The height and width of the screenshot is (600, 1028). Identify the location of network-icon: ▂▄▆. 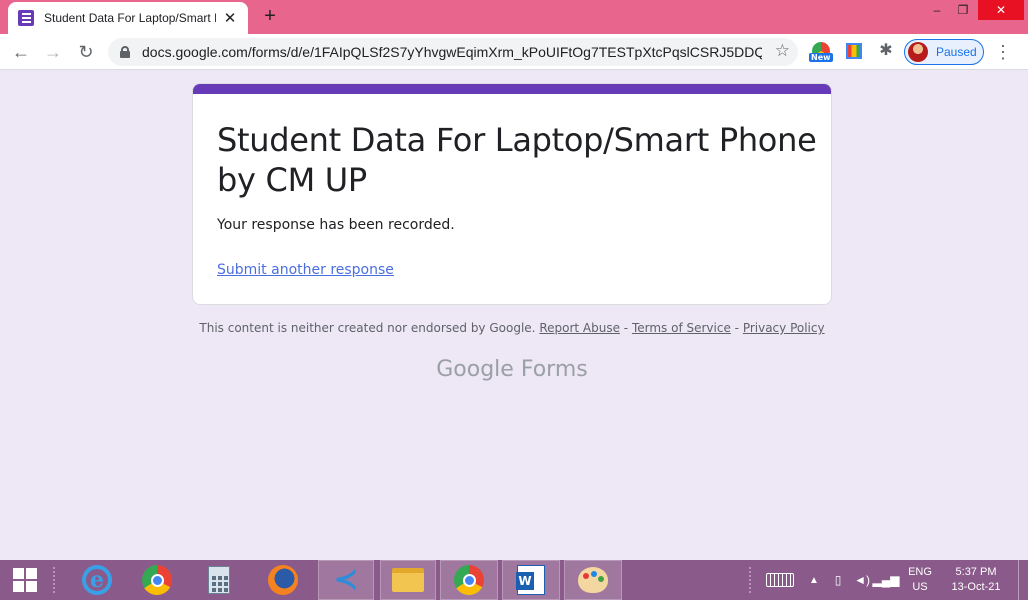
(886, 580).